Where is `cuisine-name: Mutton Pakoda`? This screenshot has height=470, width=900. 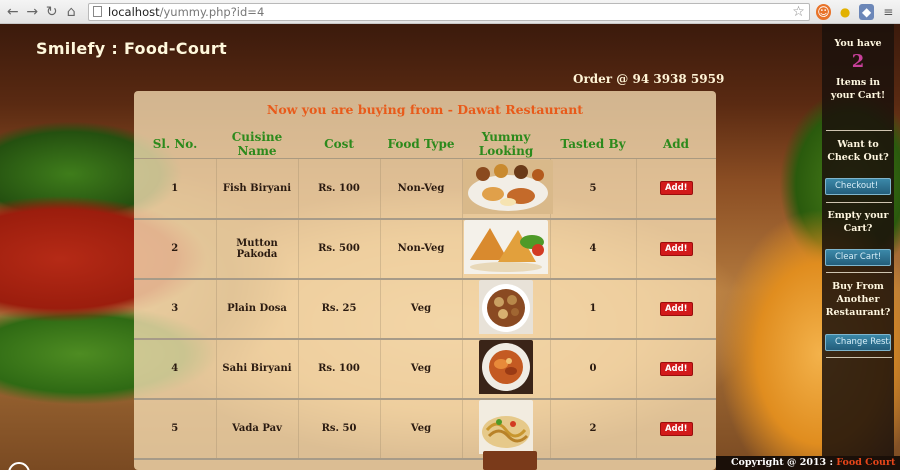 cuisine-name: Mutton Pakoda is located at coordinates (256, 249).